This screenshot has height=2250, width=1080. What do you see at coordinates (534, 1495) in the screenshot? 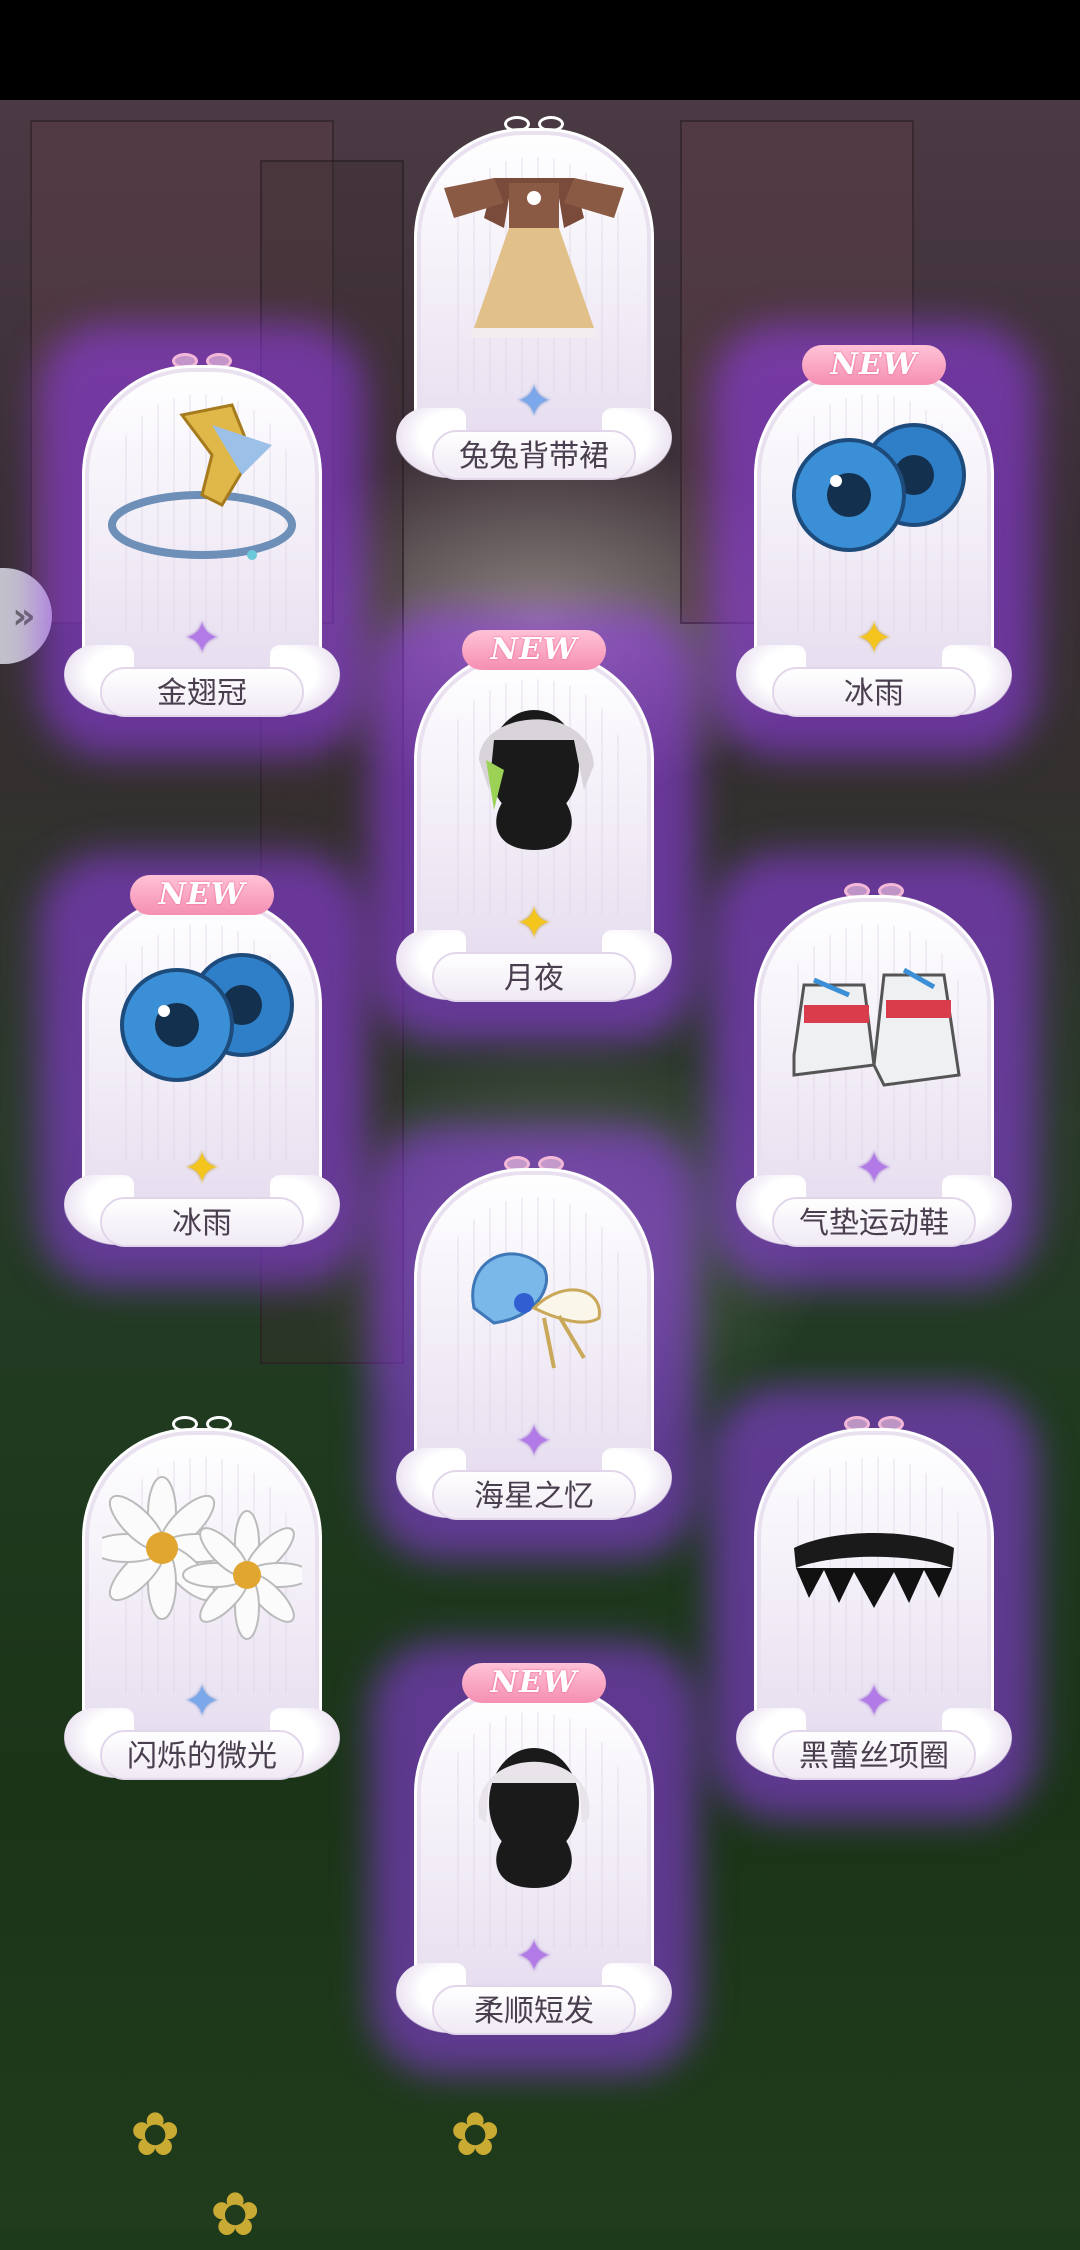
I see `item-name: 海星之忆` at bounding box center [534, 1495].